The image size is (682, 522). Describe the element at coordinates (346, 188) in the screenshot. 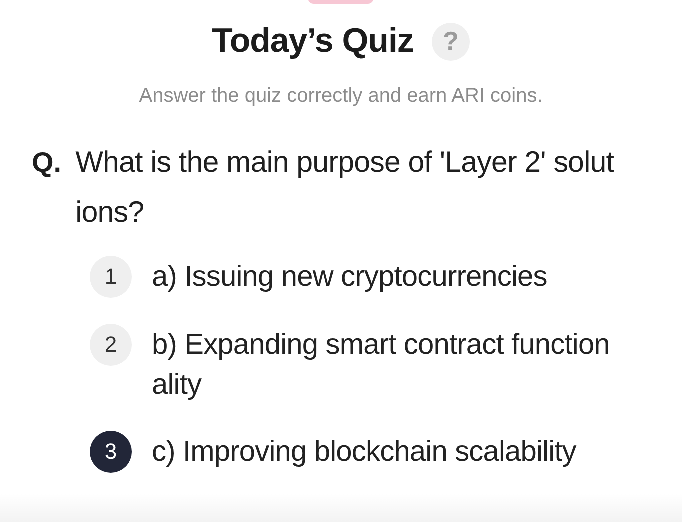

I see `question-text: What is the main purpose of 'Layer 2' solutions?` at that location.